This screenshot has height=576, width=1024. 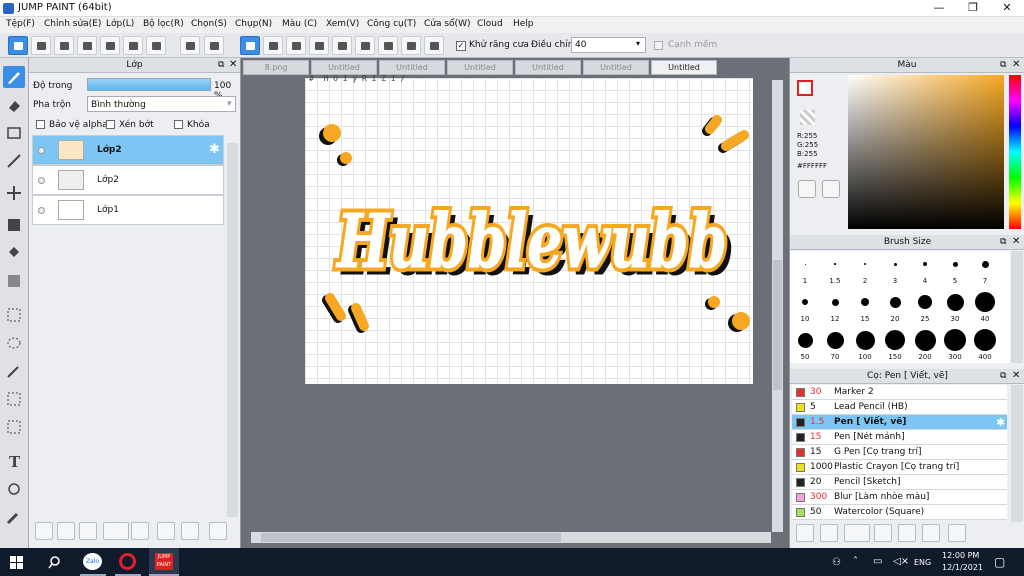 I want to click on new-layer-icon, so click(x=44, y=531).